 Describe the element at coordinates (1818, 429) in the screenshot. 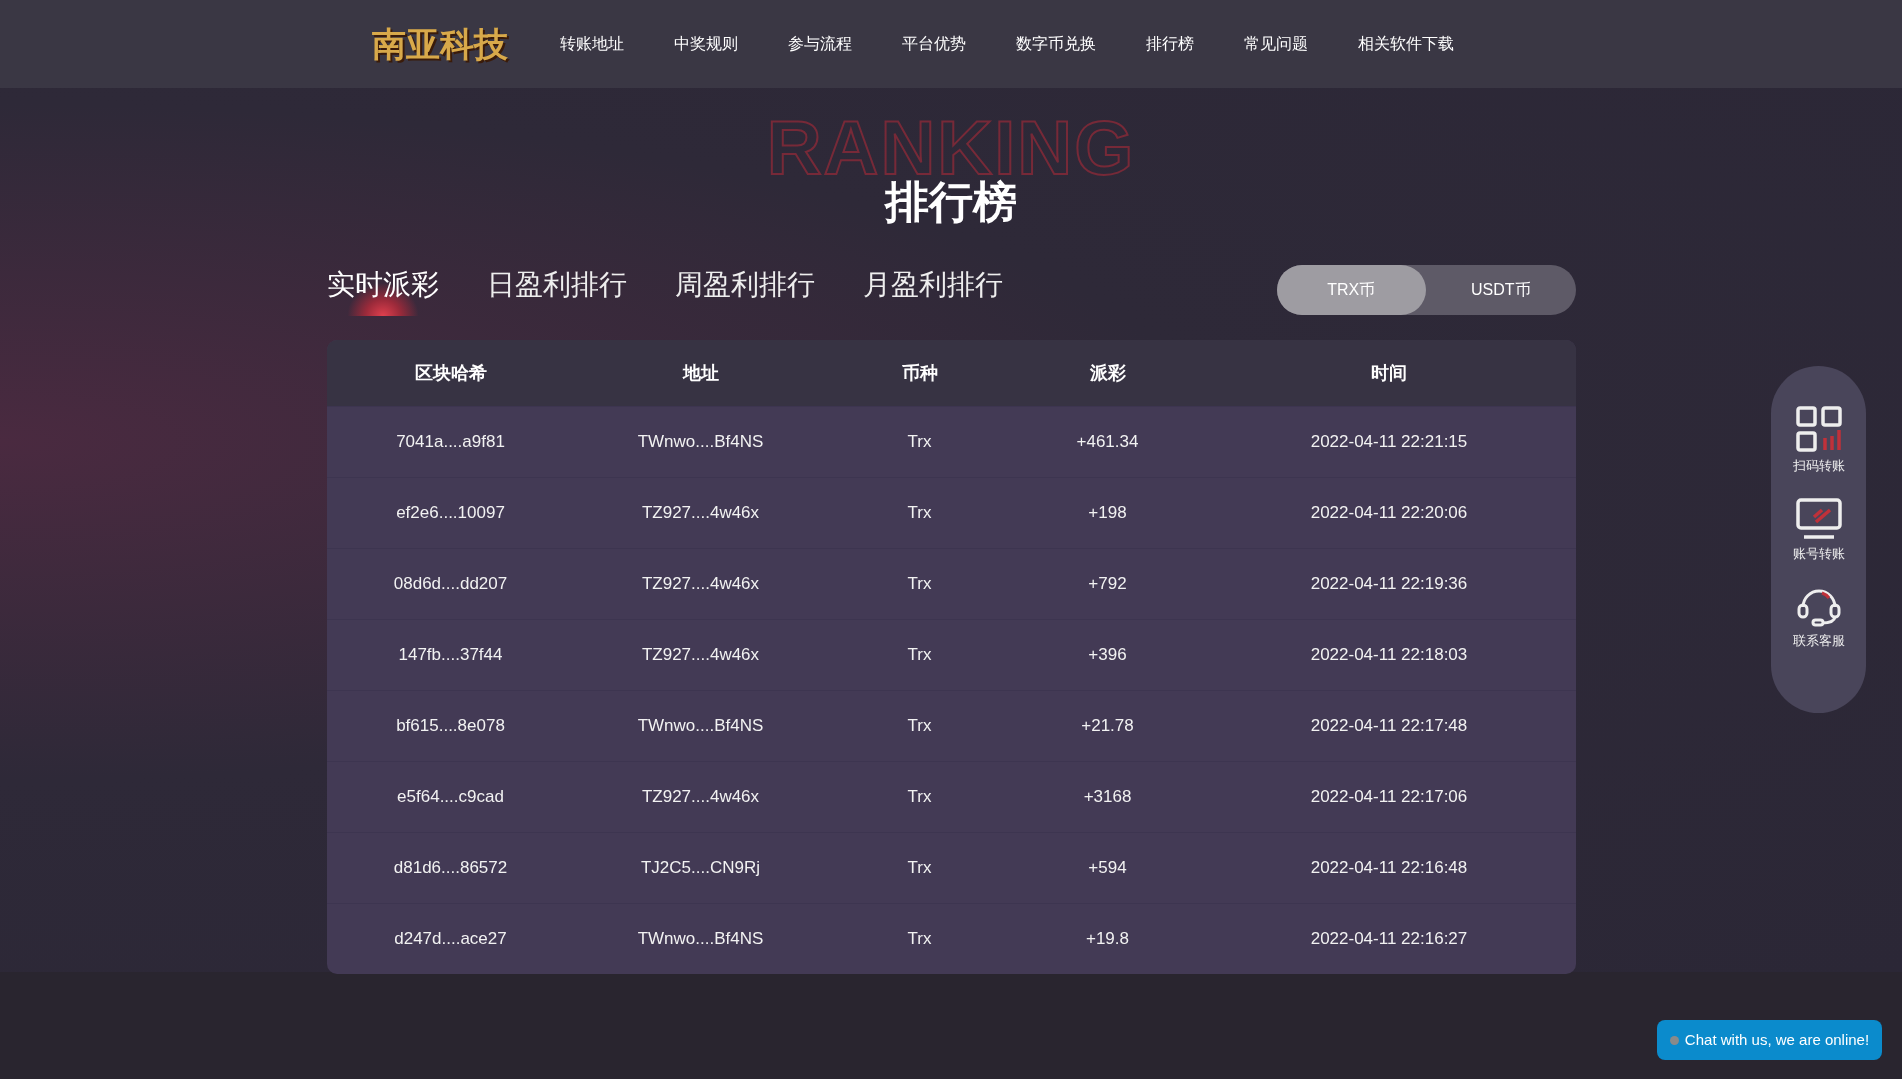

I see `qr-code-icon` at that location.